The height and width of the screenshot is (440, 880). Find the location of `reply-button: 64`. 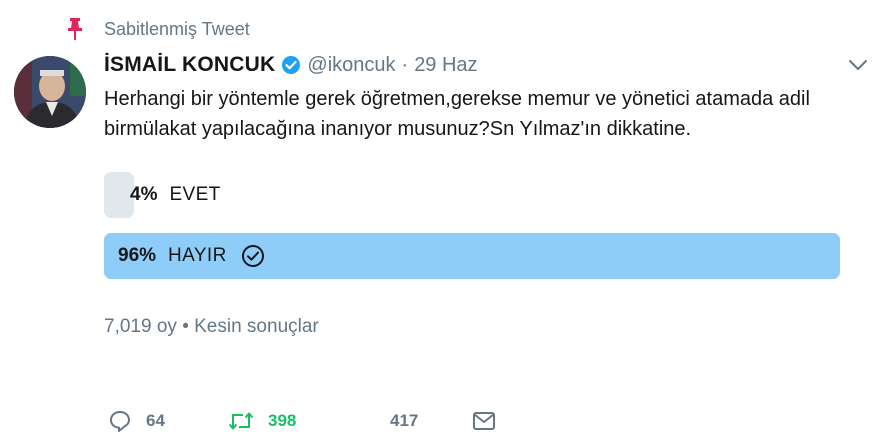

reply-button: 64 is located at coordinates (136, 421).